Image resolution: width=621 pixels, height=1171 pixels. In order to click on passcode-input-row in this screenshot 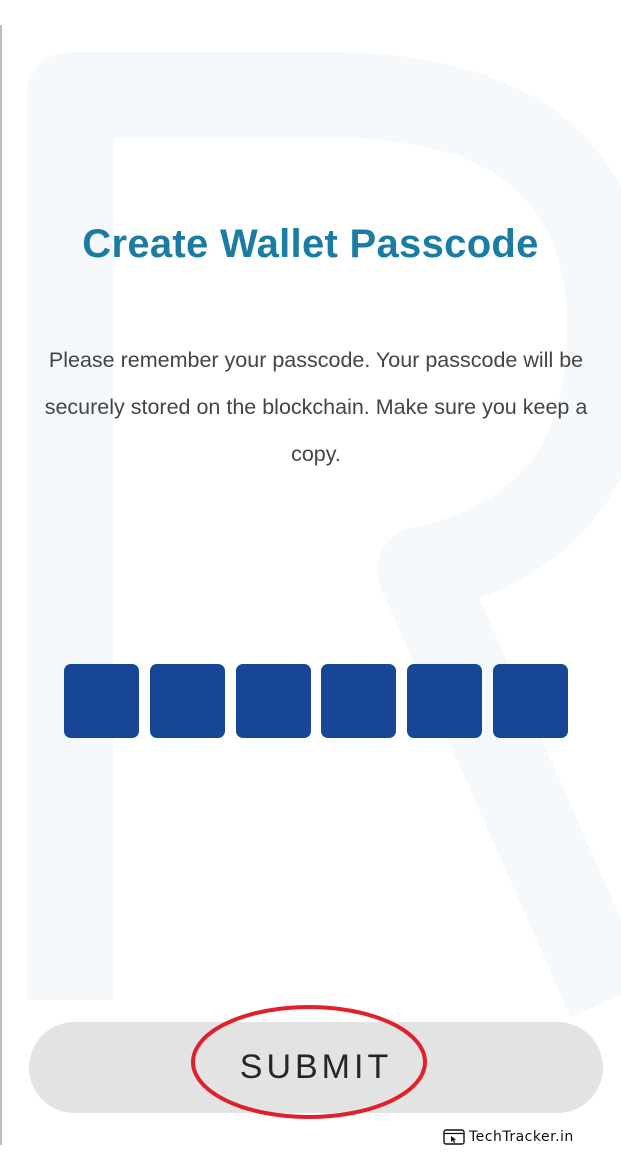, I will do `click(316, 701)`.